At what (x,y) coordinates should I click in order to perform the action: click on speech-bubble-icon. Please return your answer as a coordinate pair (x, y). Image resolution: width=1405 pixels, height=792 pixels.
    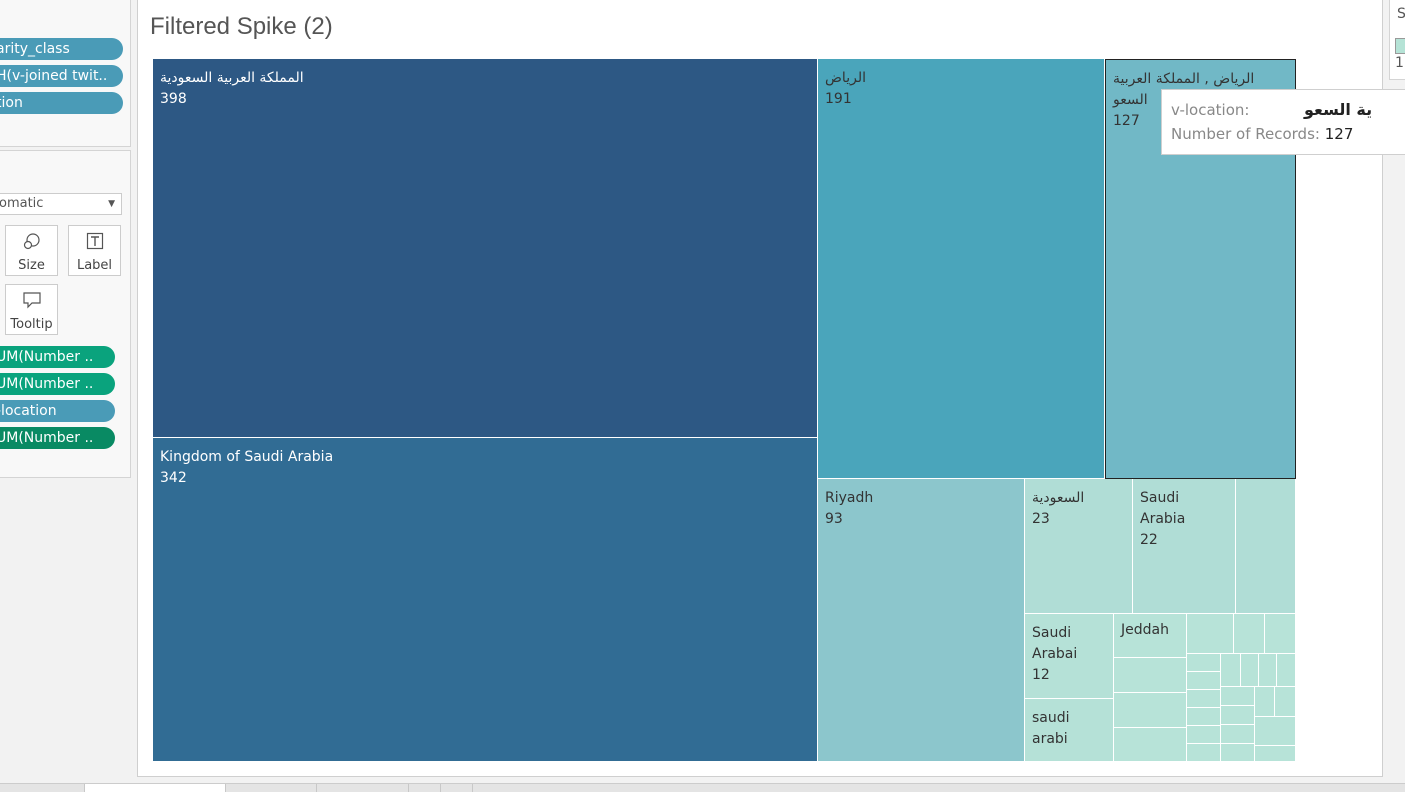
    Looking at the image, I should click on (31, 304).